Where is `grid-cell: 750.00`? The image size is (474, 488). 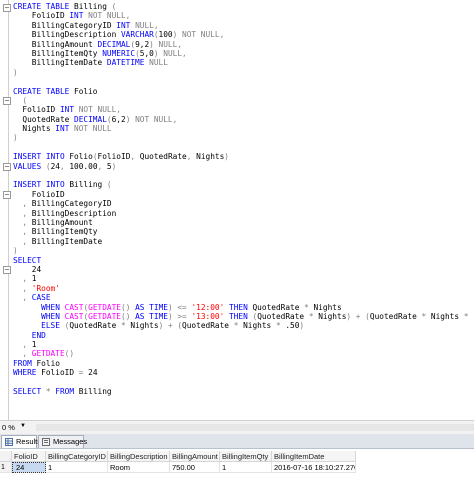
grid-cell: 750.00 is located at coordinates (195, 467).